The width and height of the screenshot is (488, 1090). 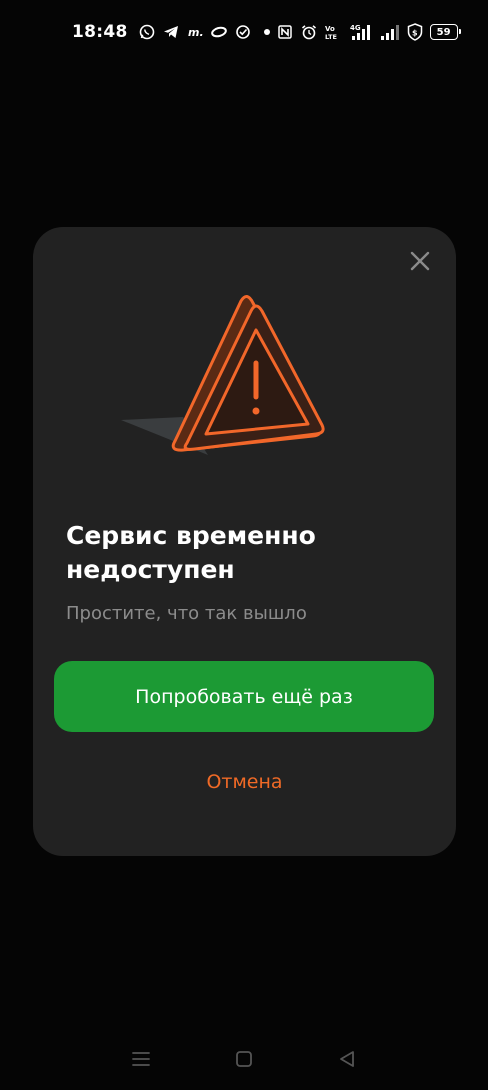 I want to click on telegram-icon, so click(x=171, y=32).